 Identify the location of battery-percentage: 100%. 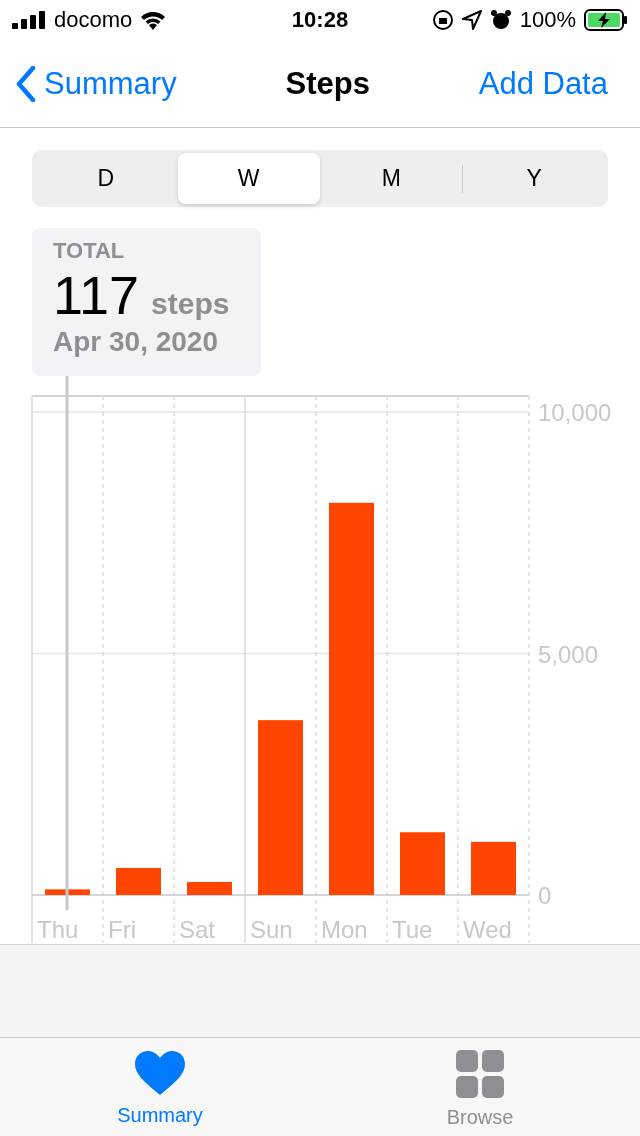
(547, 20).